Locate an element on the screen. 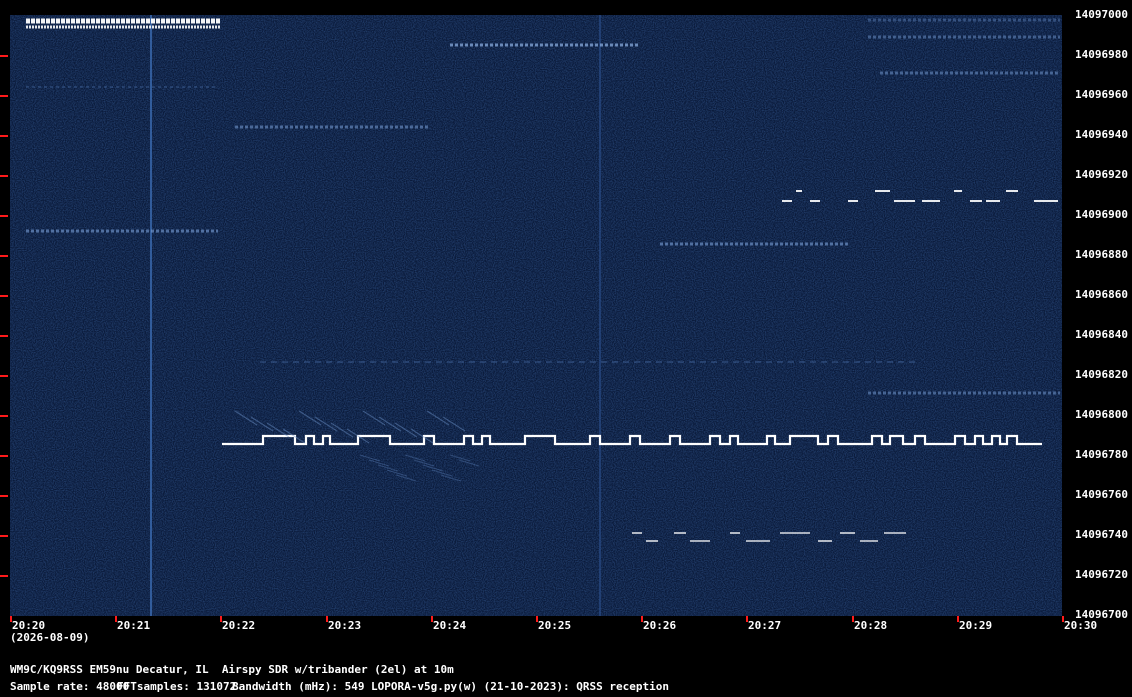 The width and height of the screenshot is (1132, 697). x-tick-label: 20:21 is located at coordinates (134, 625).